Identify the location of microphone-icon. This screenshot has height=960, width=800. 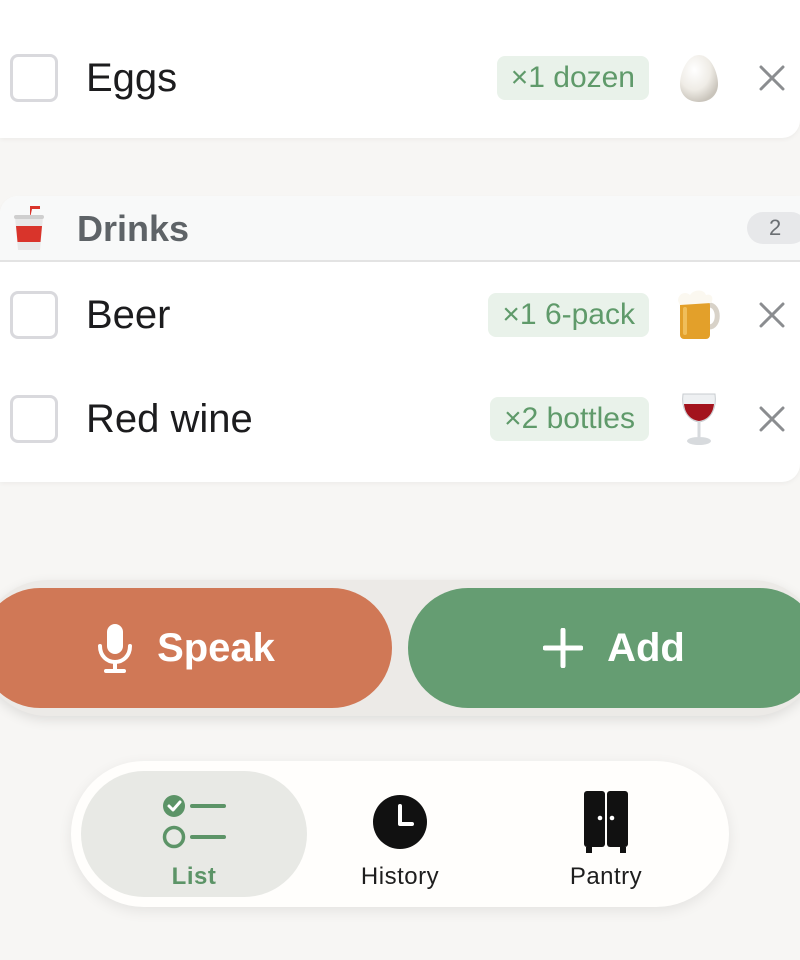
(115, 648).